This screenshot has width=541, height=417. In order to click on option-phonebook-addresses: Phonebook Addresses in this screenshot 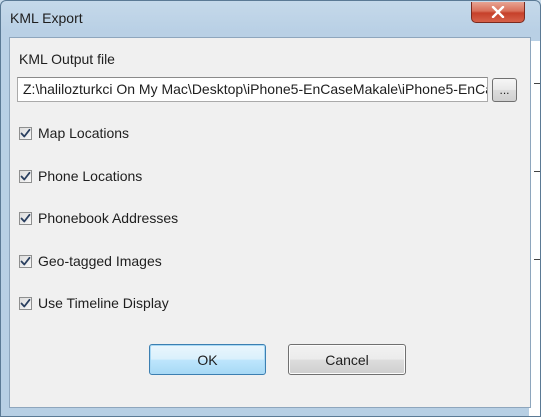, I will do `click(98, 218)`.